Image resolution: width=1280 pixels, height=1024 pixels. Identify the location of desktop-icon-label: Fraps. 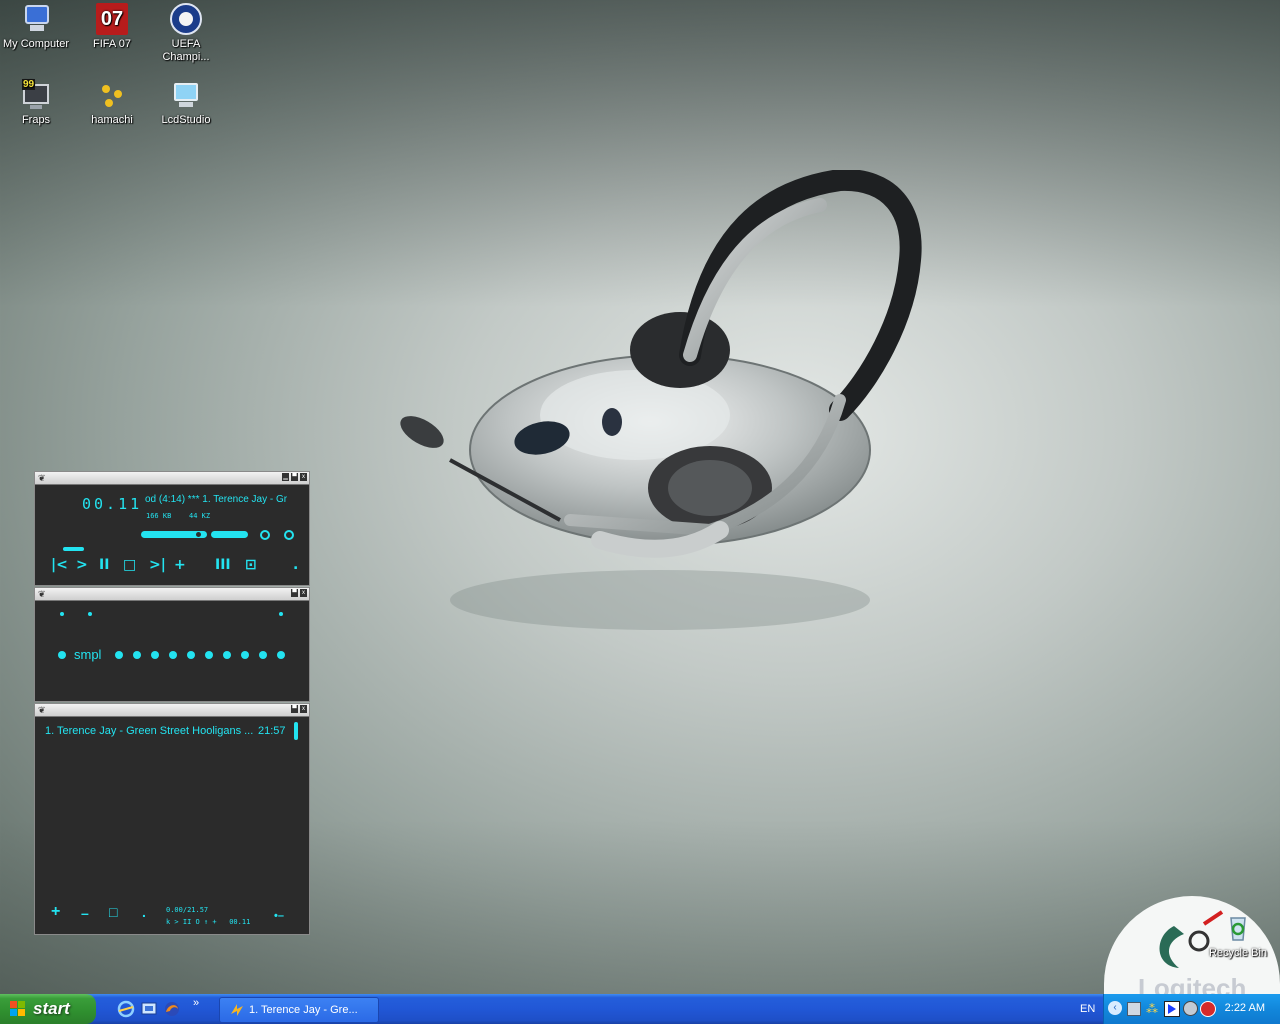
(36, 120).